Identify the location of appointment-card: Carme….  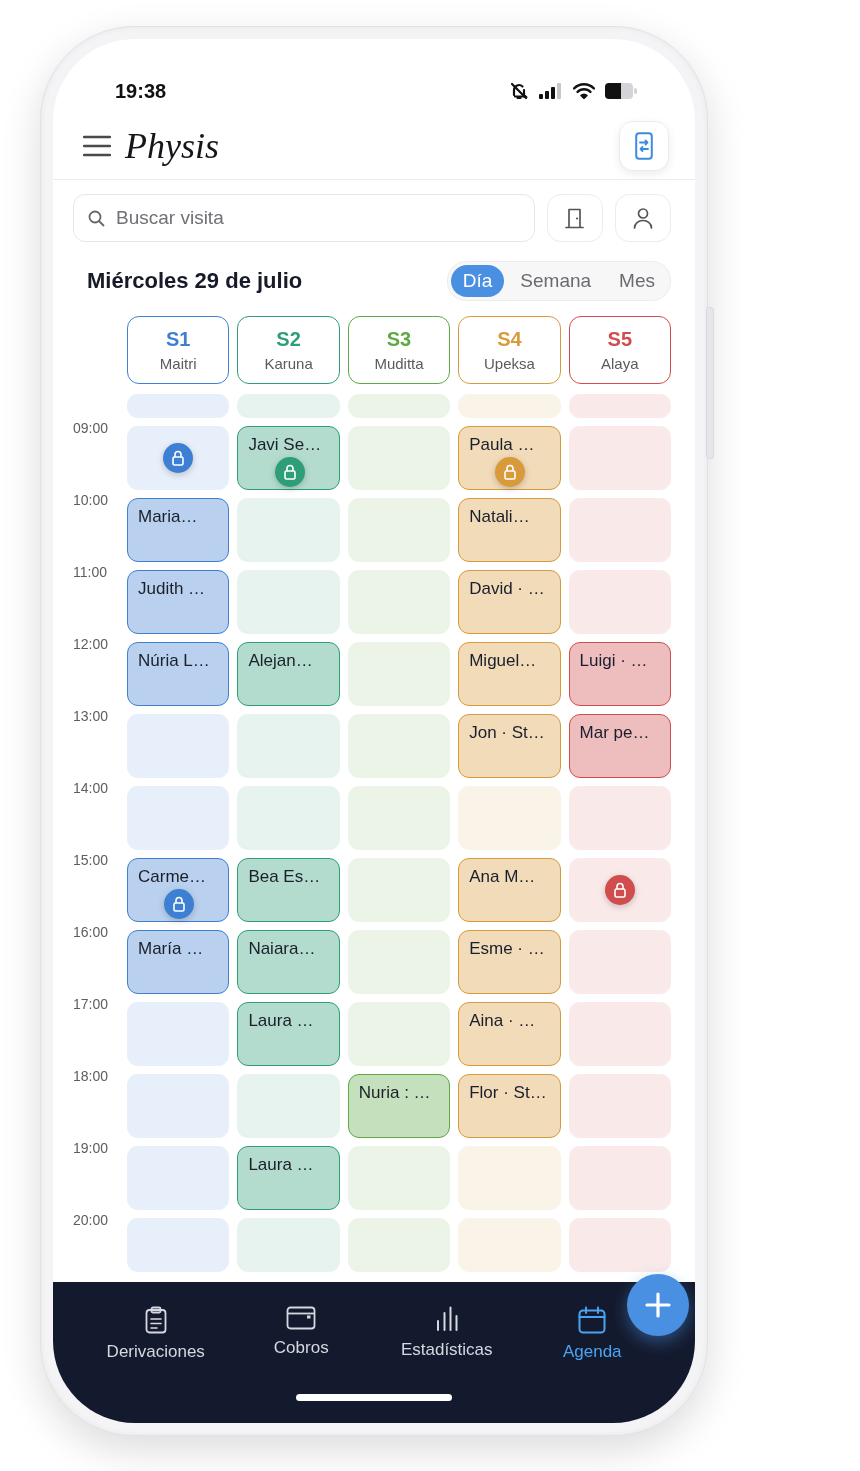
(178, 890).